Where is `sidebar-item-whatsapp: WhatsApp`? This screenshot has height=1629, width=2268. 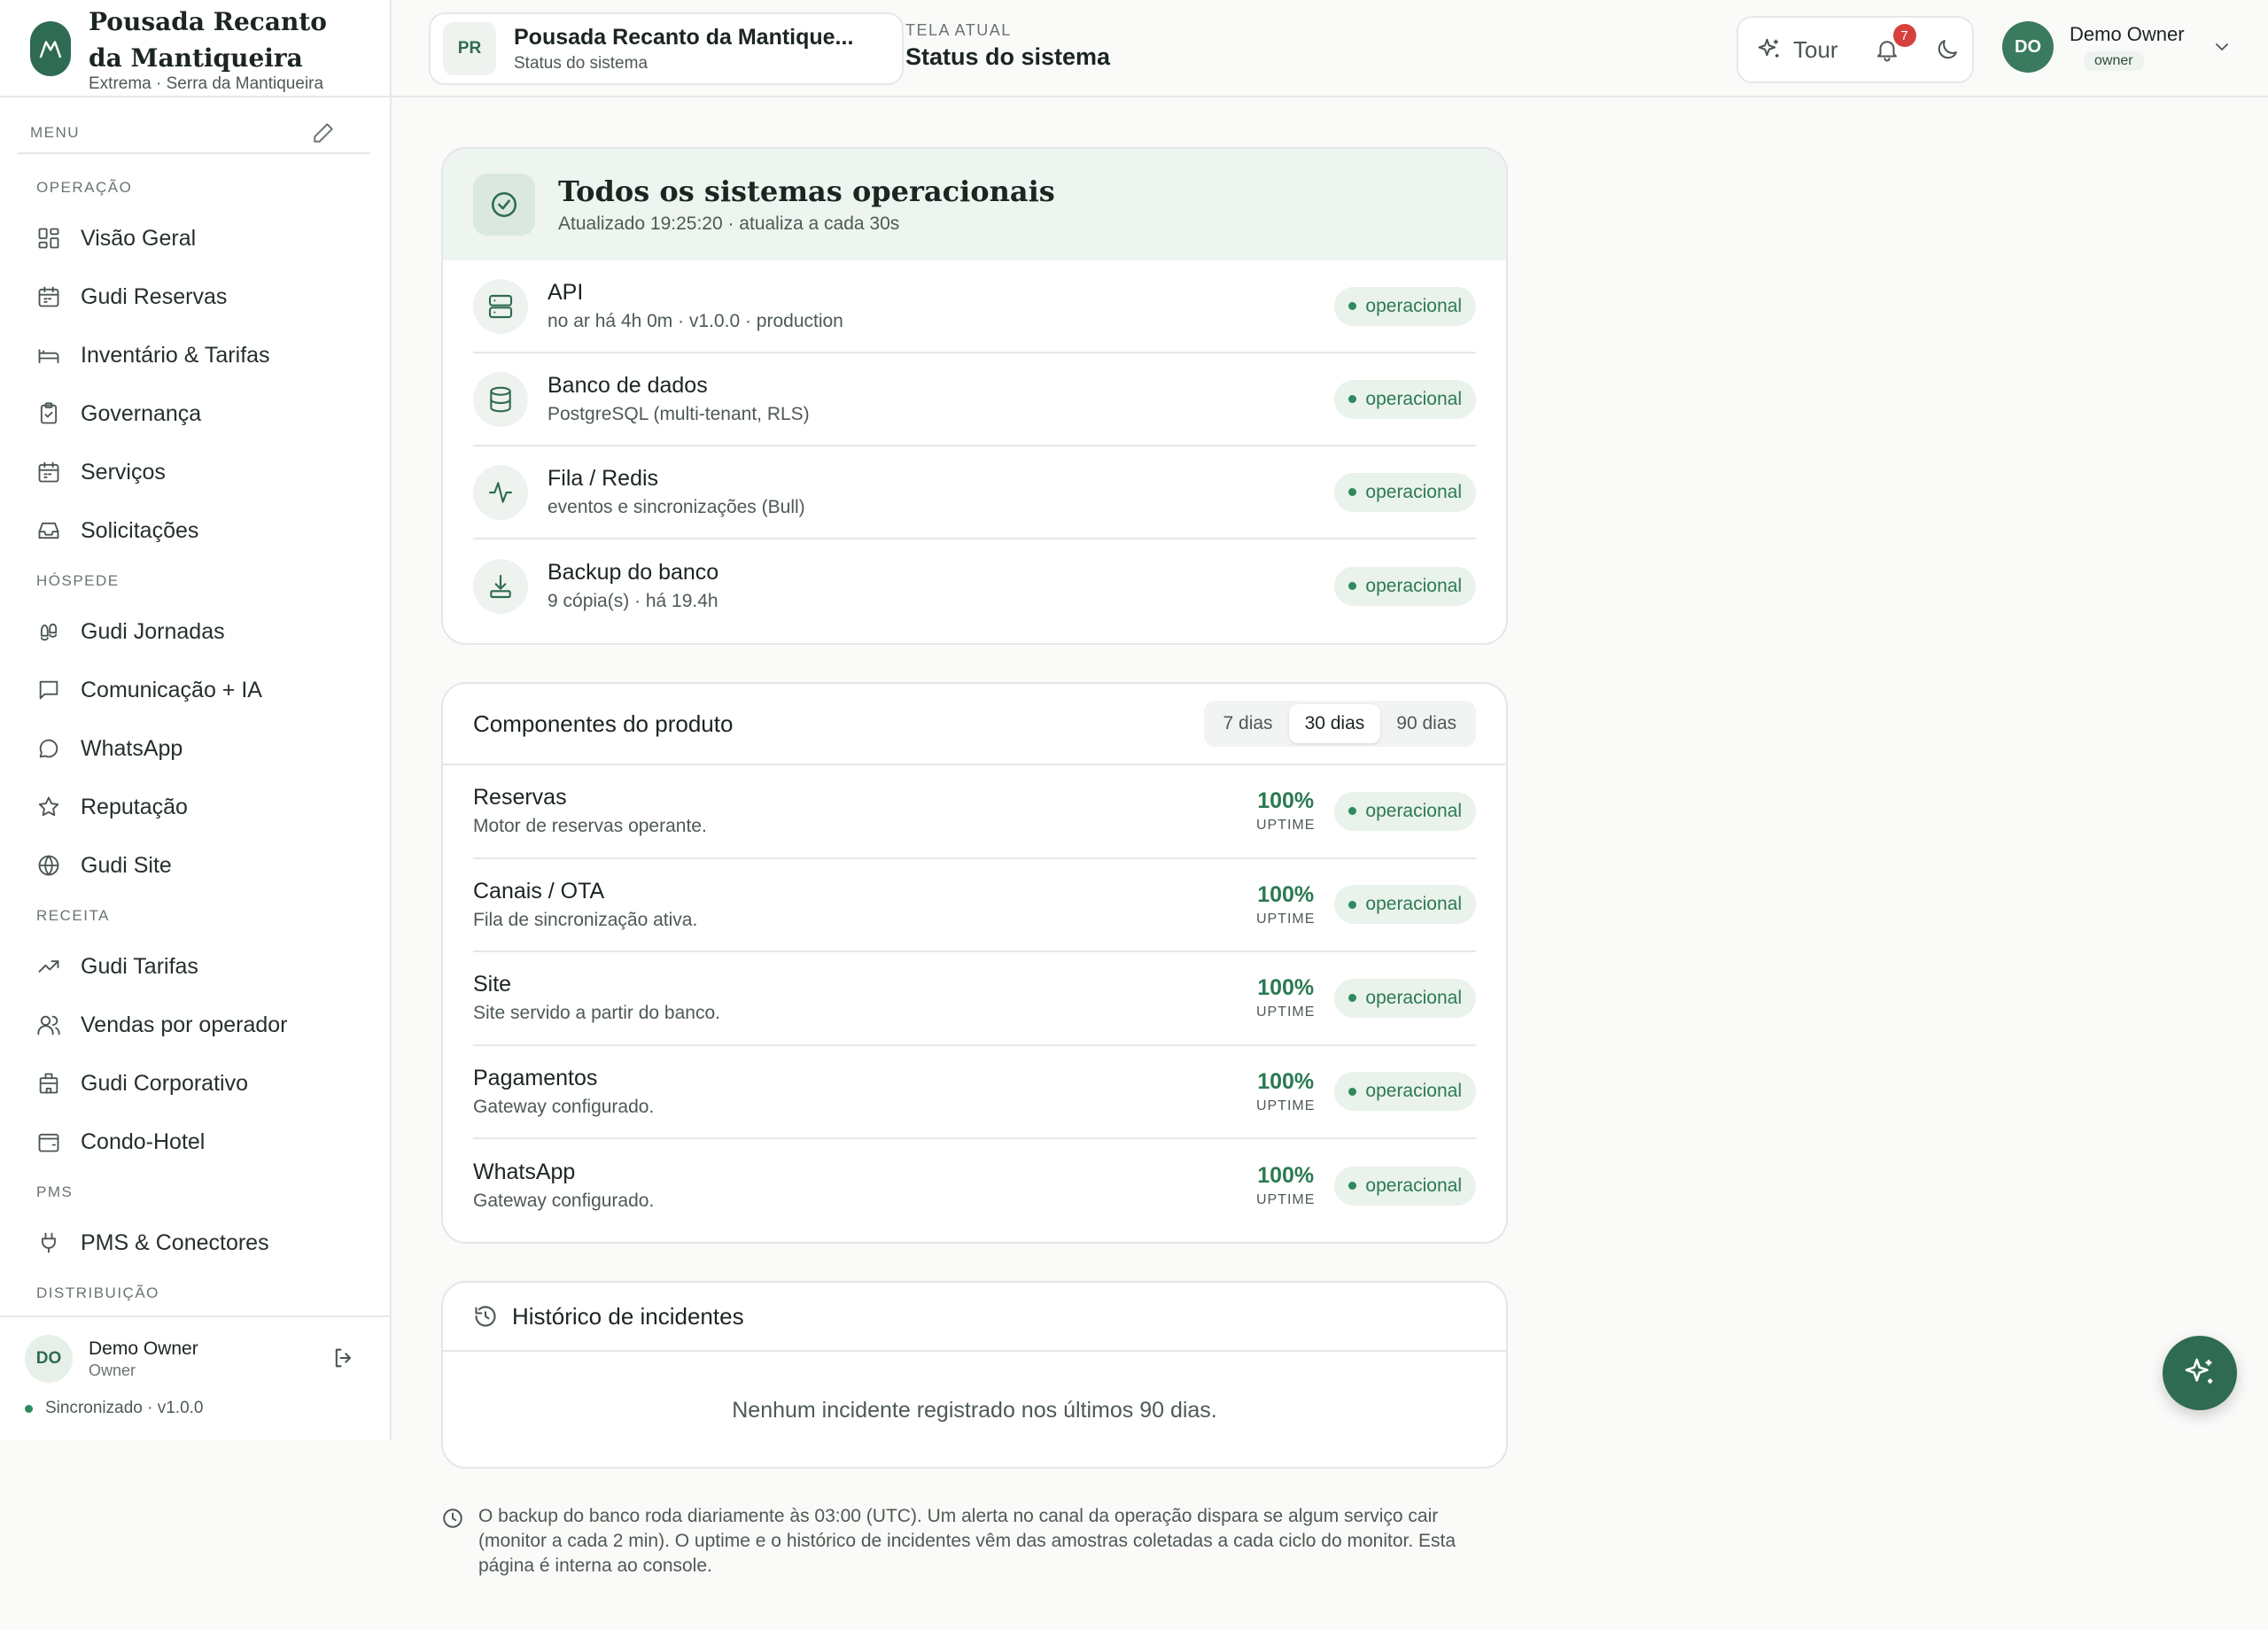
sidebar-item-whatsapp: WhatsApp is located at coordinates (195, 748).